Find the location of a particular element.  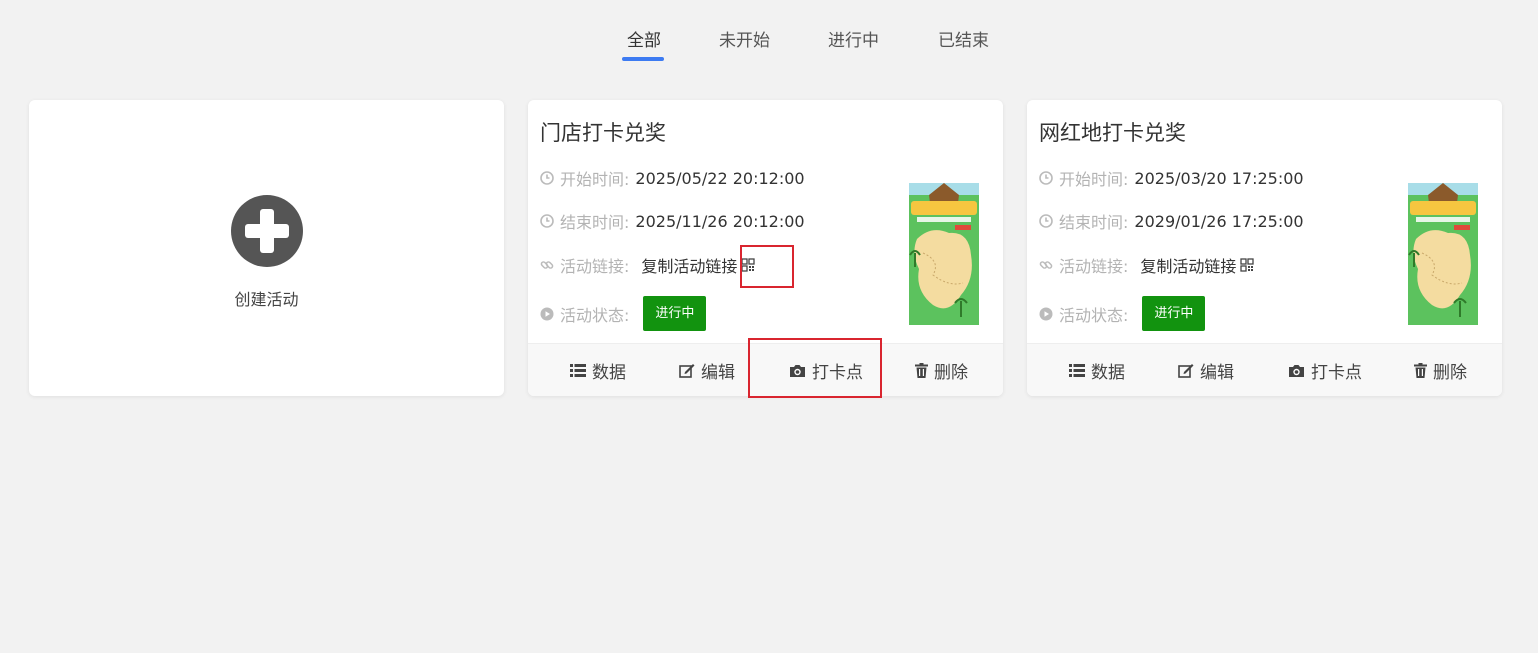

create-activity-label: 创建活动 is located at coordinates (266, 299).